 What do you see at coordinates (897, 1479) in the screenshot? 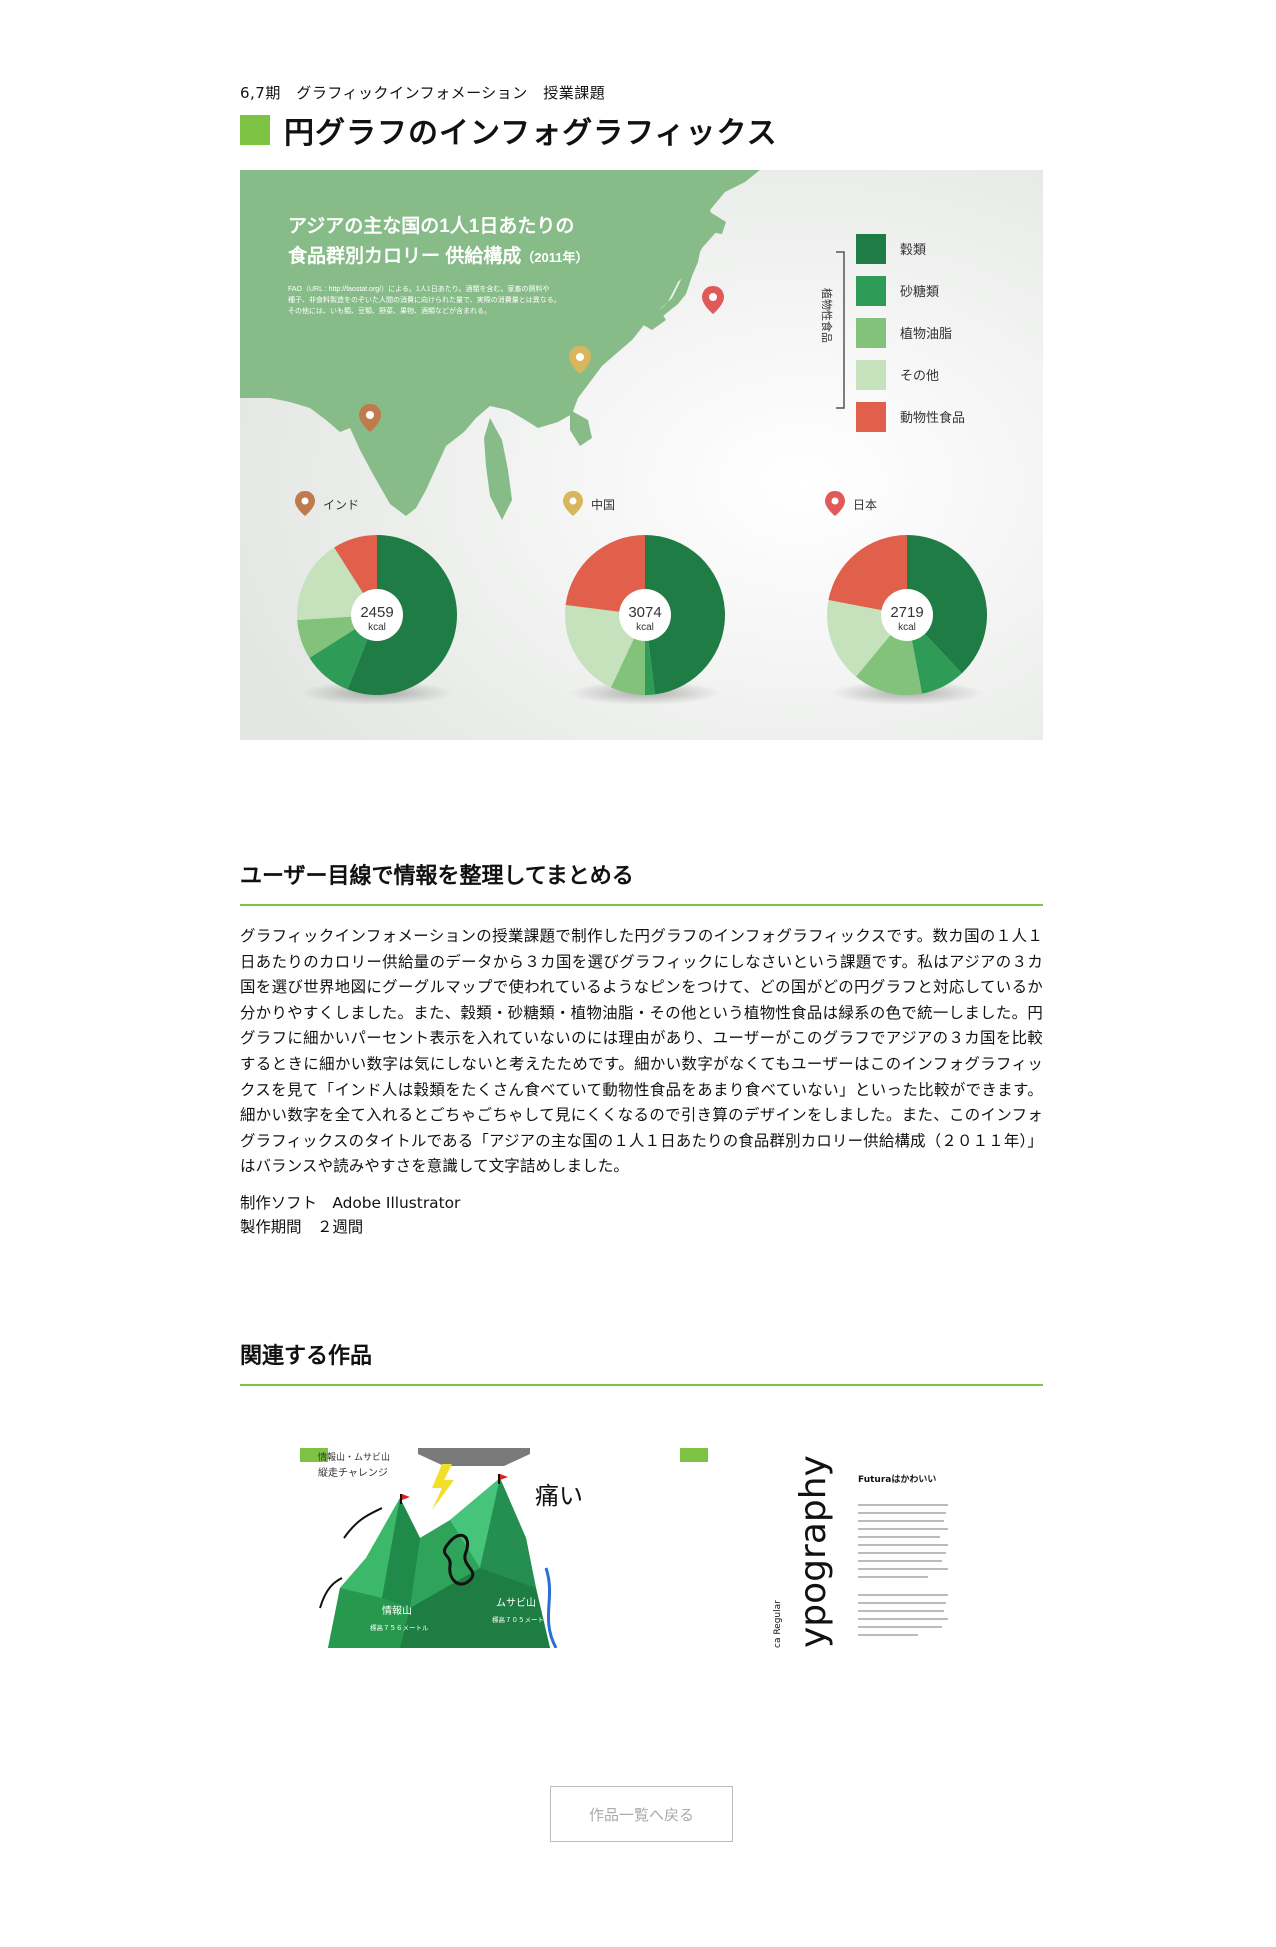
I see `typo-heading: Futuraはかわいい` at bounding box center [897, 1479].